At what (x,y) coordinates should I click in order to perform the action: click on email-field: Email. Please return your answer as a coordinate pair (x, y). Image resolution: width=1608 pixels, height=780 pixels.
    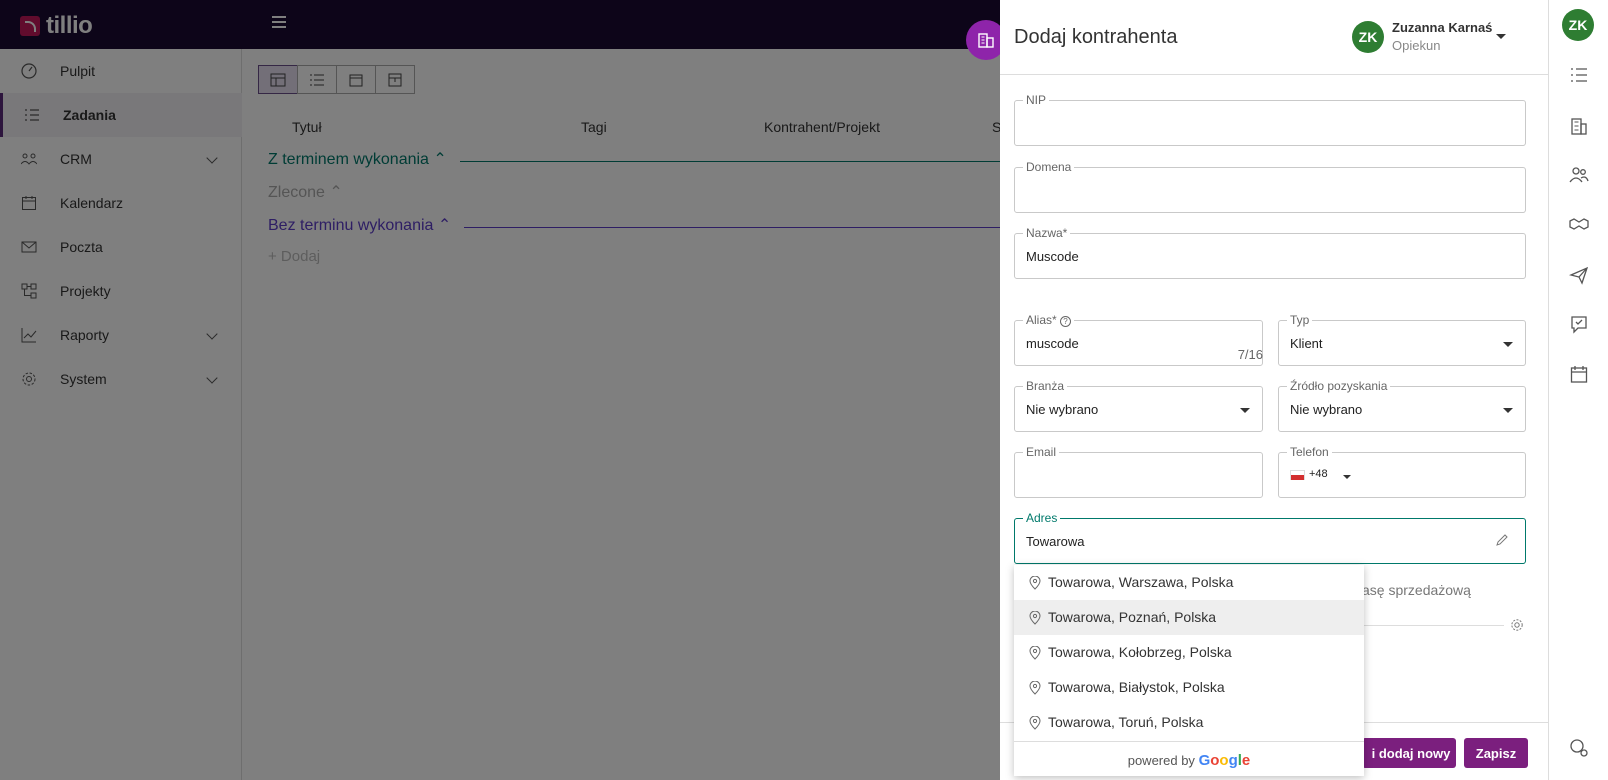
    Looking at the image, I should click on (1138, 471).